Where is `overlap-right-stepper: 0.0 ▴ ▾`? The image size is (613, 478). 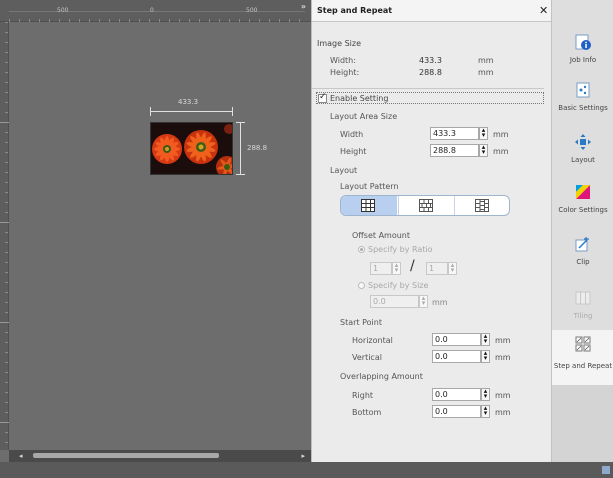
overlap-right-stepper: 0.0 ▴ ▾ is located at coordinates (462, 394).